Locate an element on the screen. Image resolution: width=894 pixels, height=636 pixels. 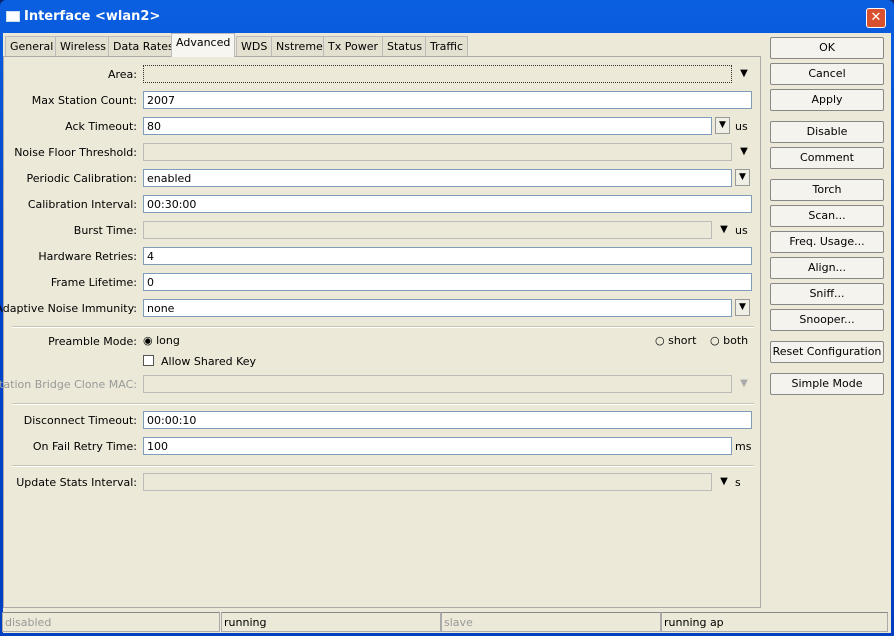
max-station-count-input: 2007 is located at coordinates (447, 100).